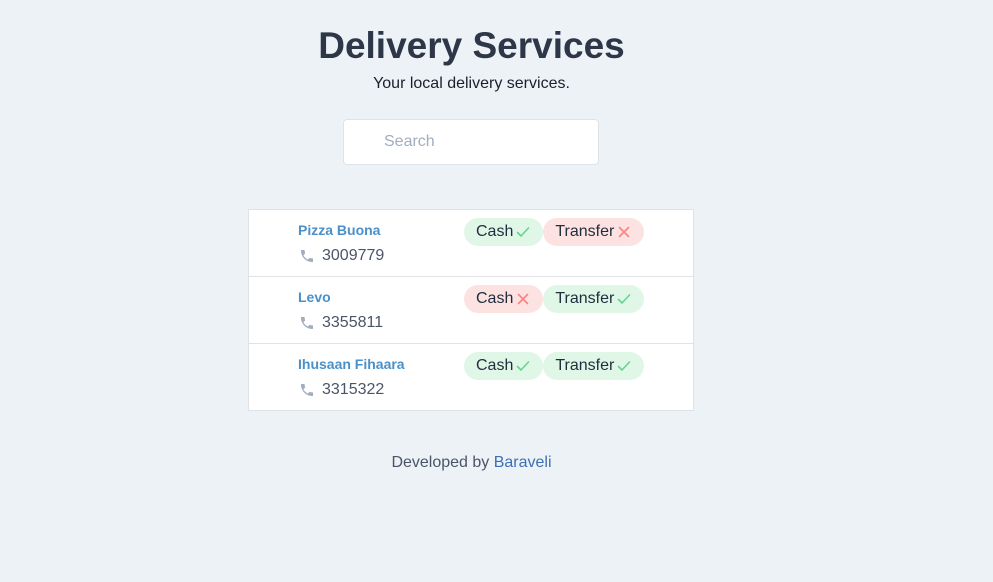  Describe the element at coordinates (351, 364) in the screenshot. I see `service-name: Ihusaan Fihaara` at that location.